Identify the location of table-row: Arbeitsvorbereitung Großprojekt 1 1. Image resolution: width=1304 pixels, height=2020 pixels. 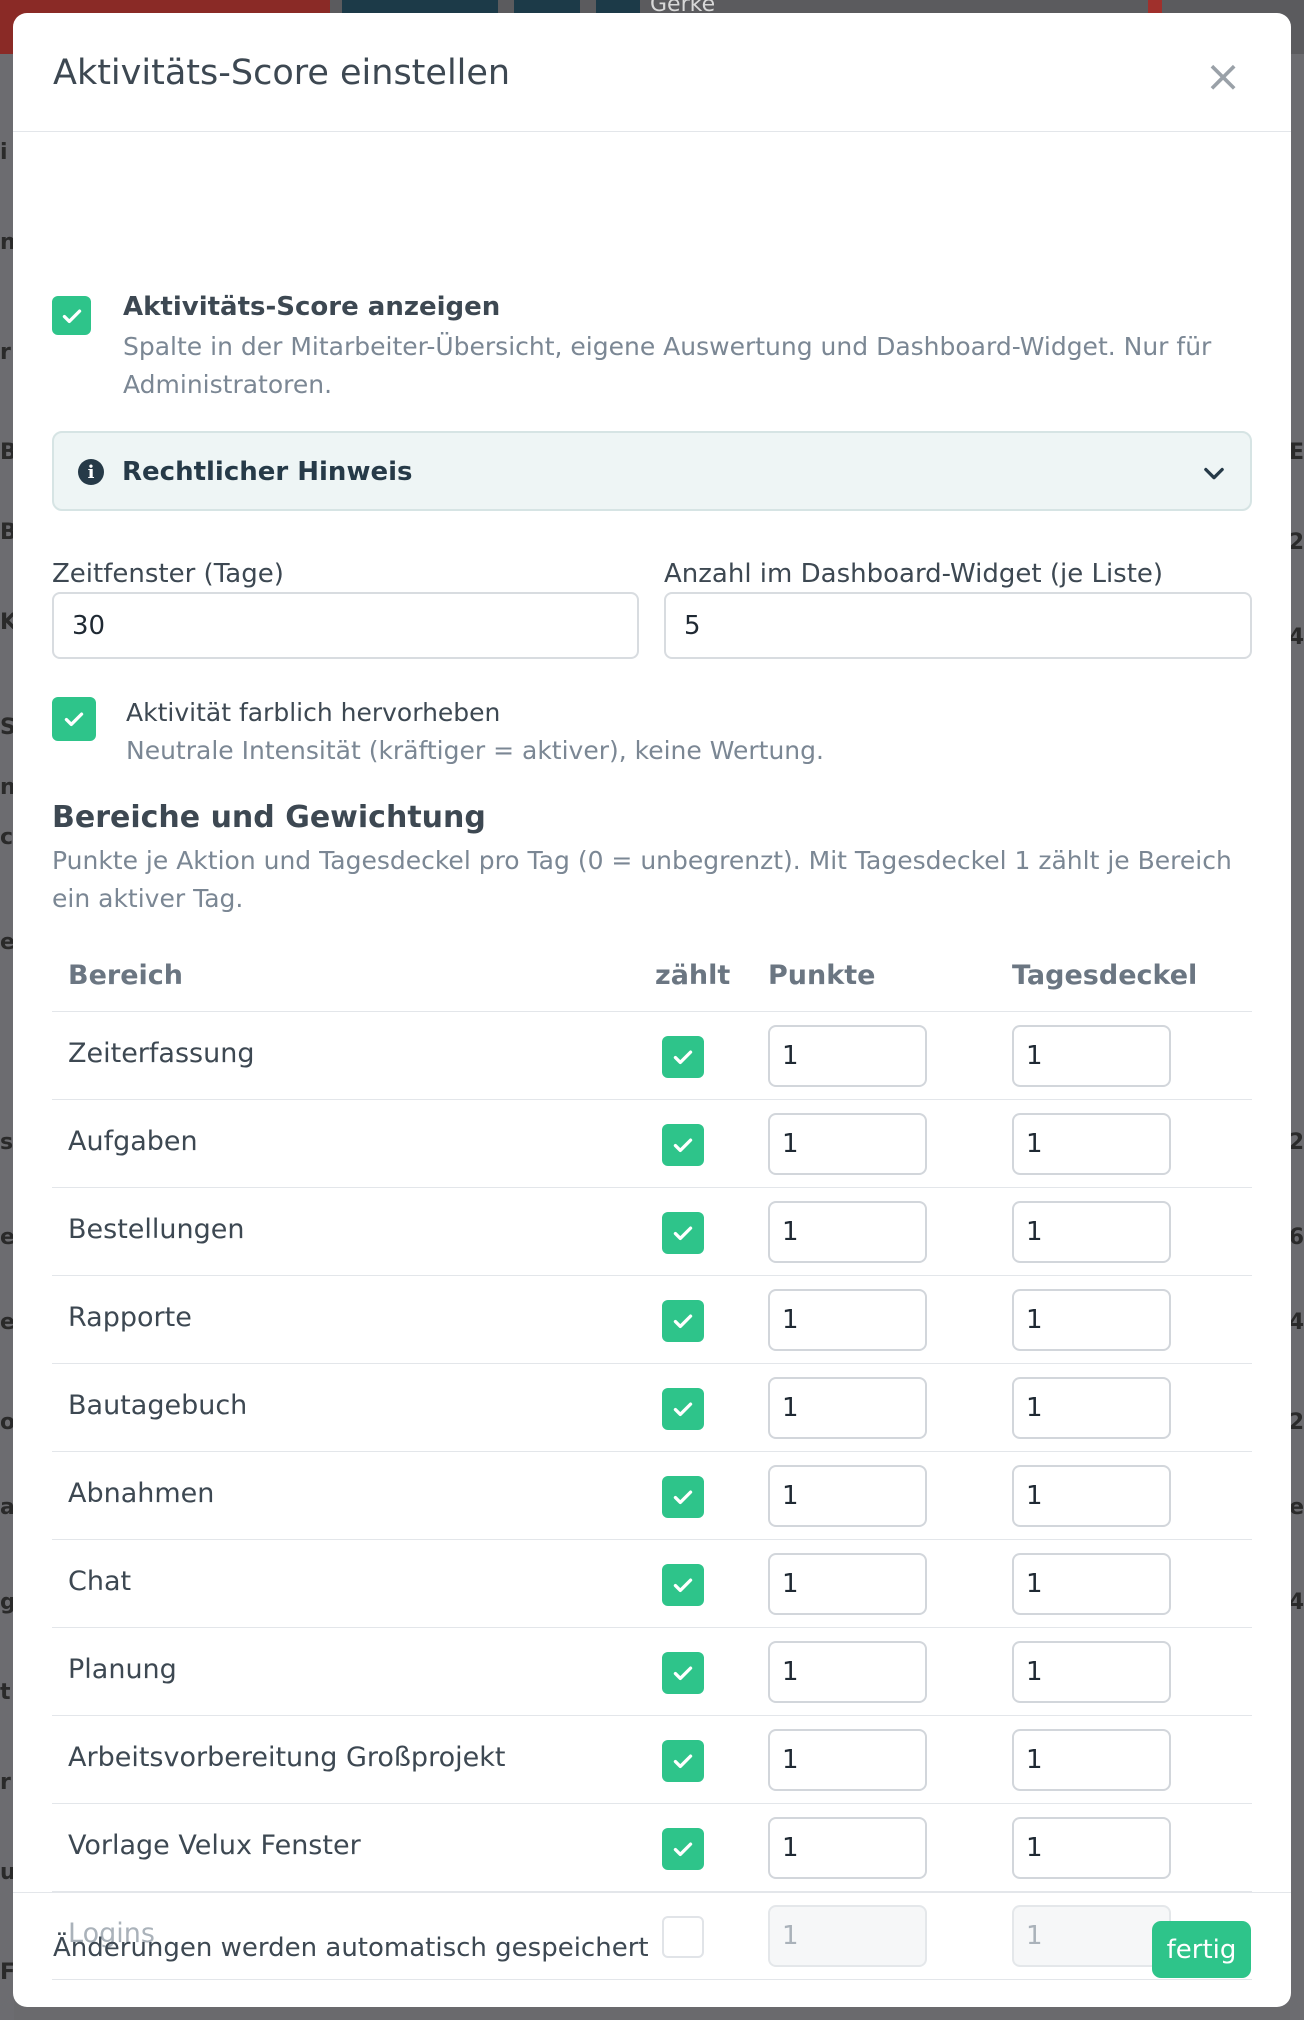
(652, 1760).